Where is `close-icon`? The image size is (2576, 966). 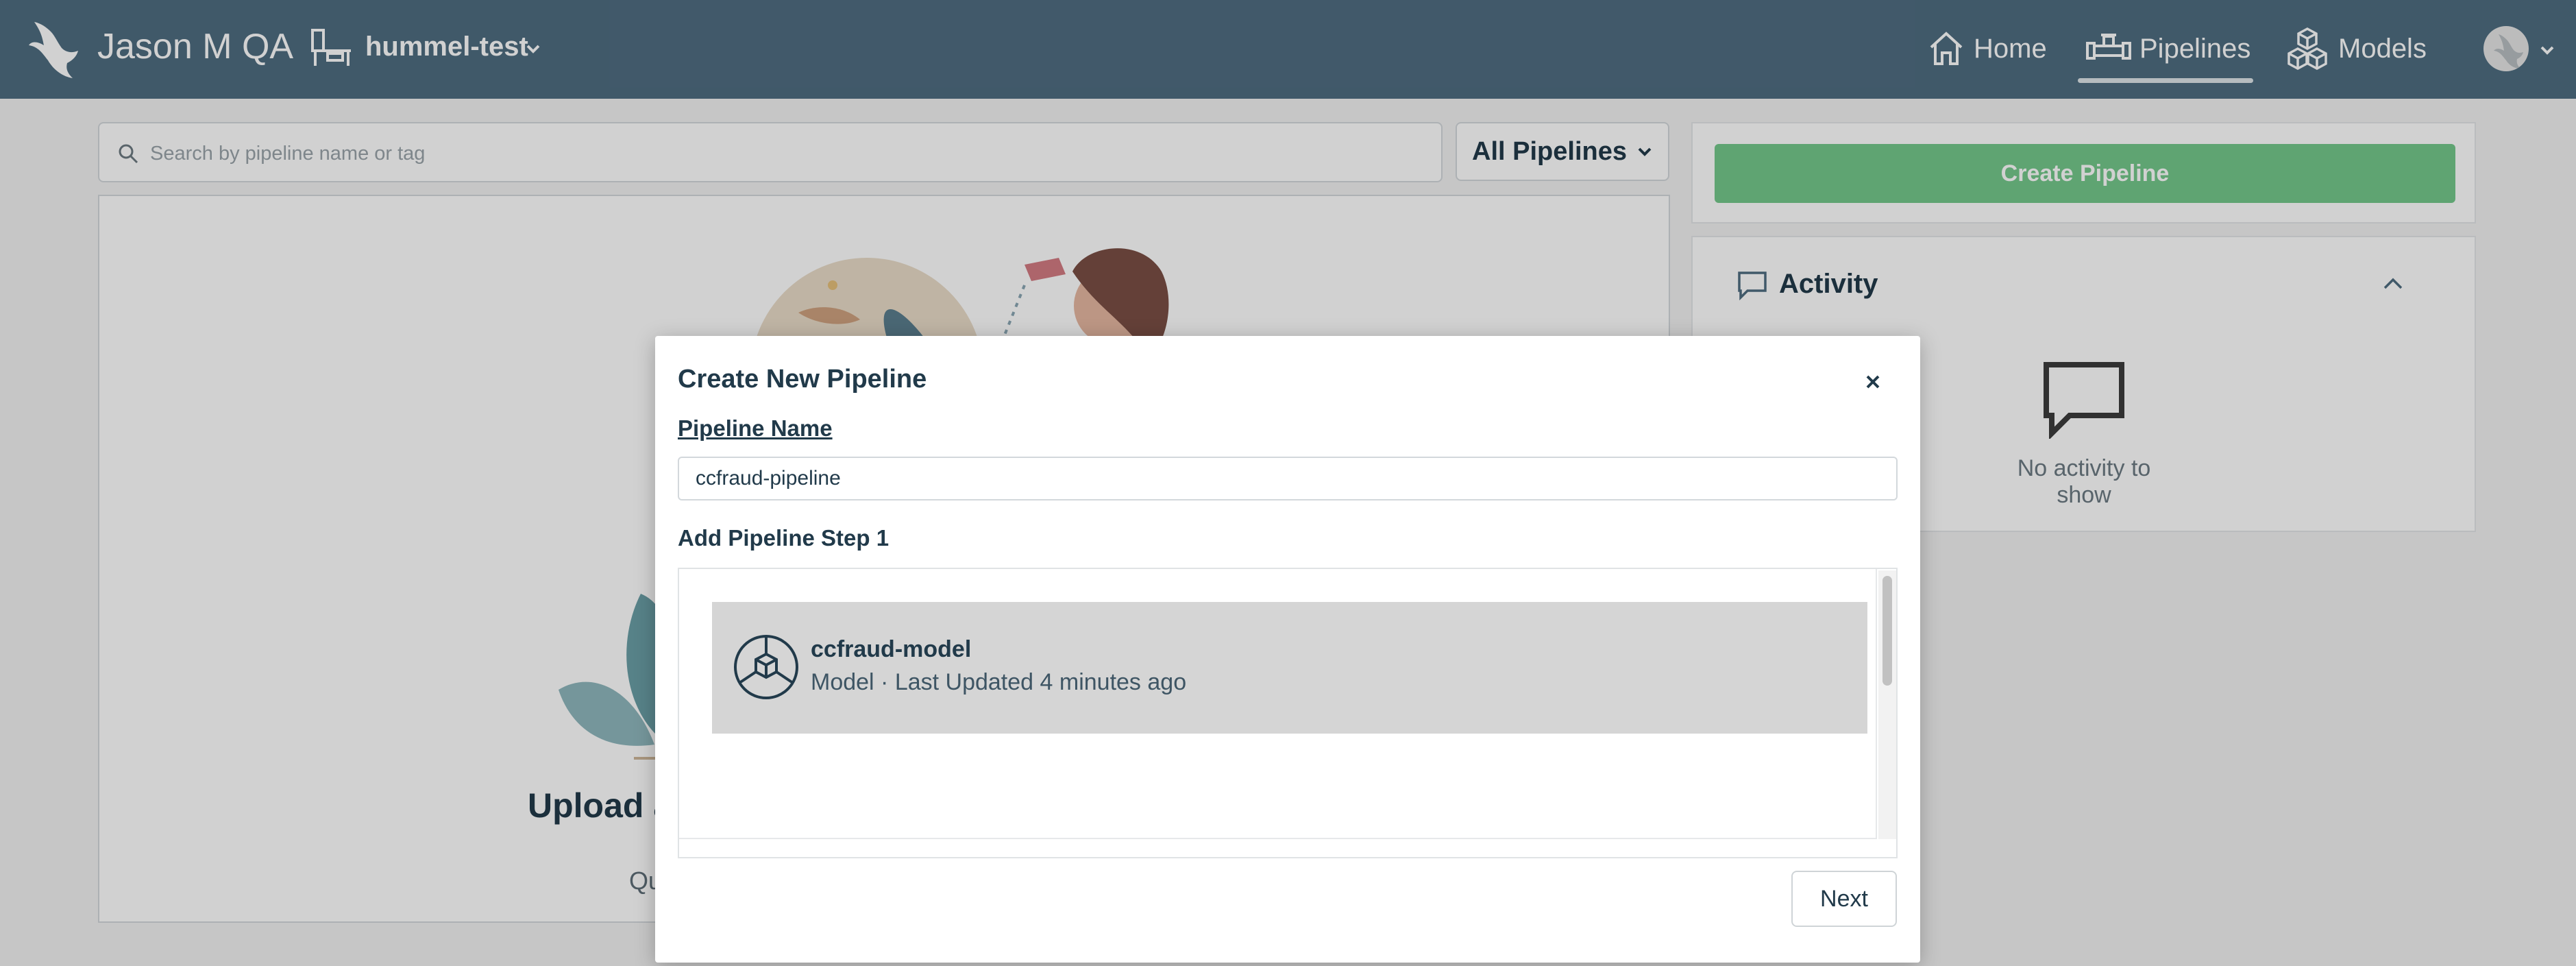 close-icon is located at coordinates (1873, 382).